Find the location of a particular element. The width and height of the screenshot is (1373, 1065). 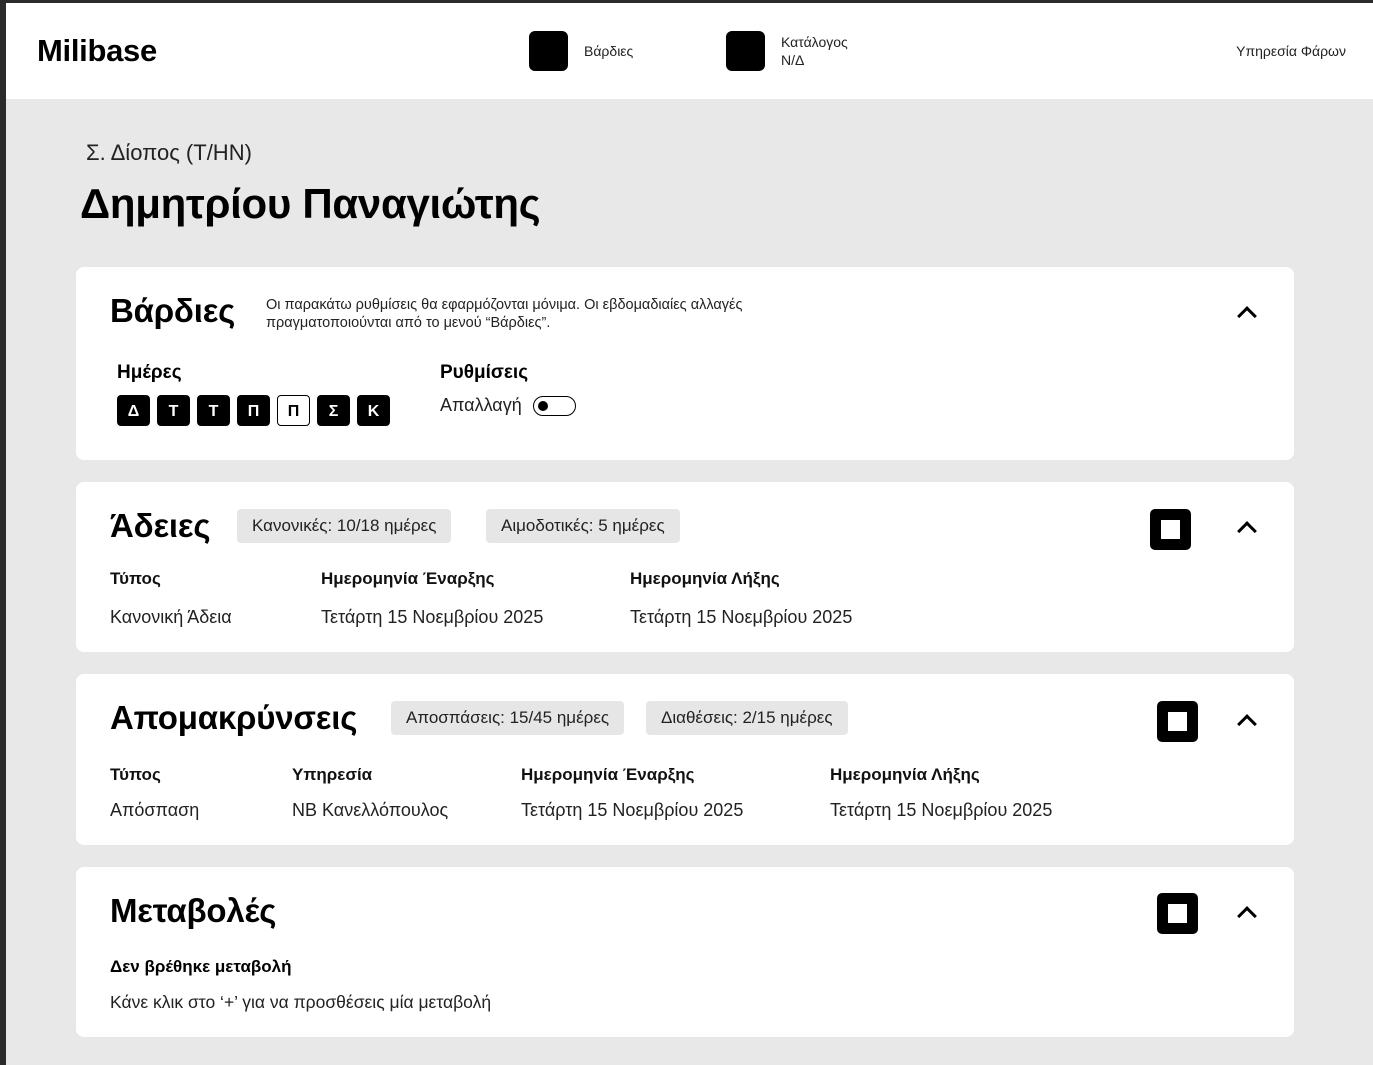

leave-start-date: Τετάρτη 15 Νοεμβρίου 2025 is located at coordinates (432, 617).